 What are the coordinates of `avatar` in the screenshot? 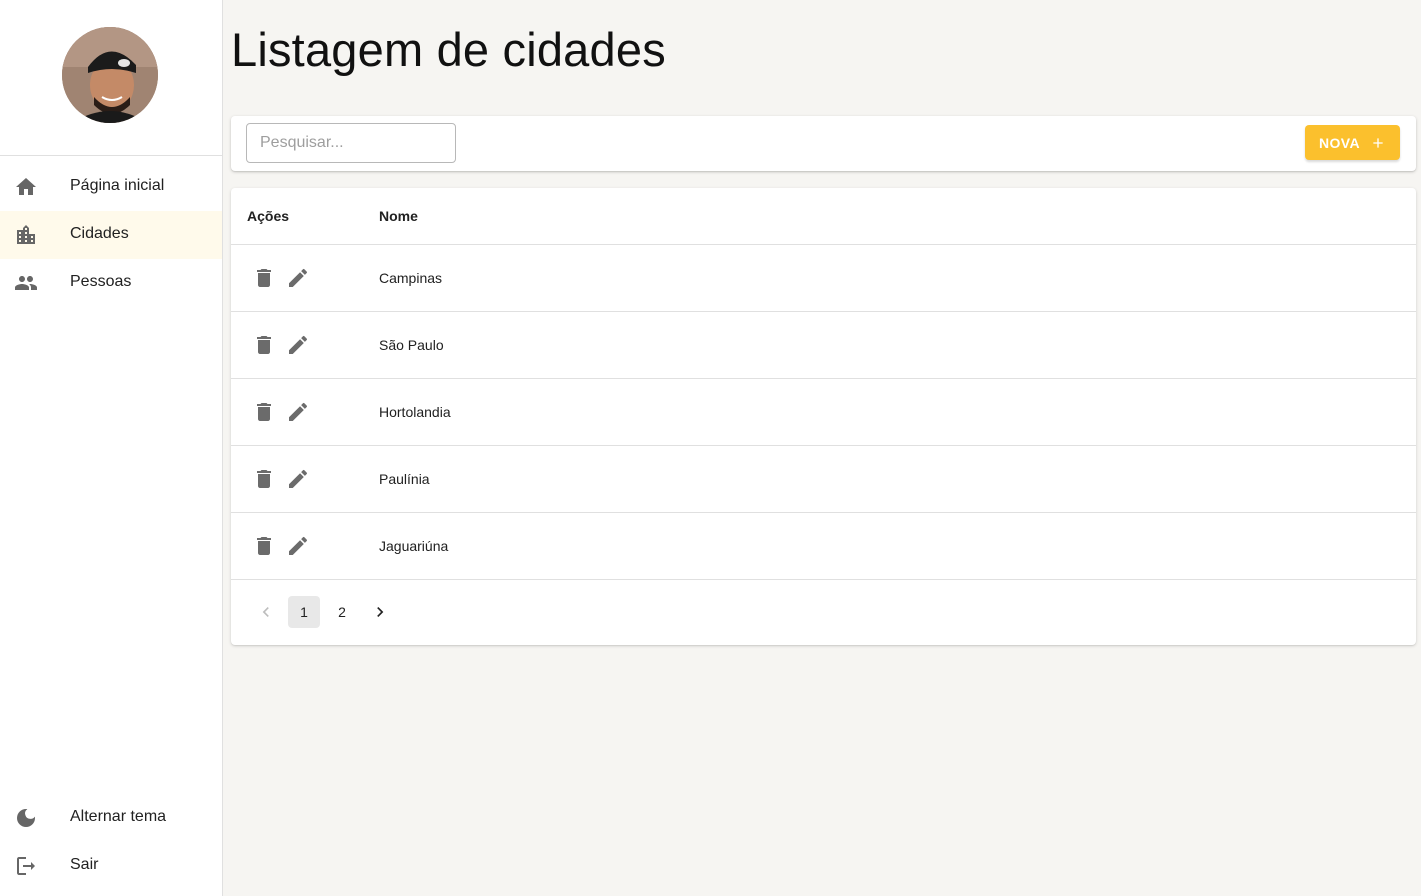 It's located at (110, 75).